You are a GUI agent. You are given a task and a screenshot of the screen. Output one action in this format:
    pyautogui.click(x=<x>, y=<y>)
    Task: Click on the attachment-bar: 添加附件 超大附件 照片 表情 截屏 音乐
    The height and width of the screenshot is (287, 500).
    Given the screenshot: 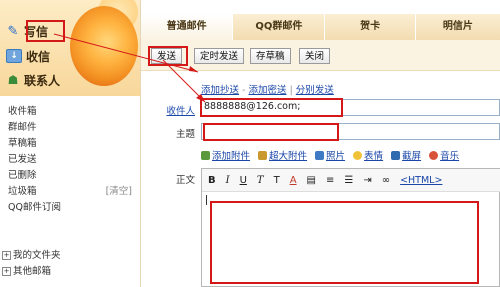 What is the action you would take?
    pyautogui.click(x=330, y=155)
    